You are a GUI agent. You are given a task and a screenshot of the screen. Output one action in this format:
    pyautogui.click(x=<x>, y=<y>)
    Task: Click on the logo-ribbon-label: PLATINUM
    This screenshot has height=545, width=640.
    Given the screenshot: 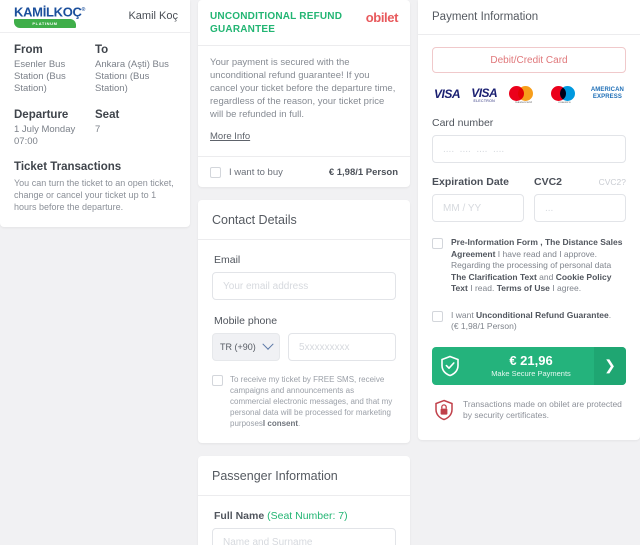 What is the action you would take?
    pyautogui.click(x=45, y=24)
    